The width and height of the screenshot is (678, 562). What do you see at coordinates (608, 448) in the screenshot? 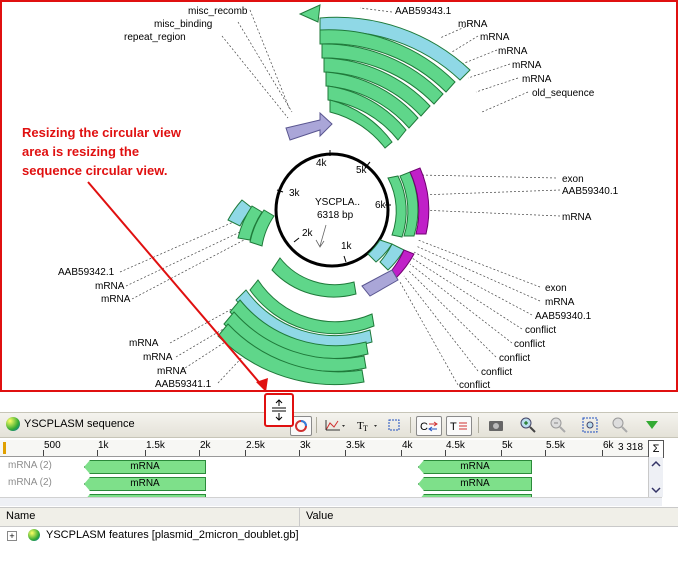
I see `ruler-tick: 6k` at bounding box center [608, 448].